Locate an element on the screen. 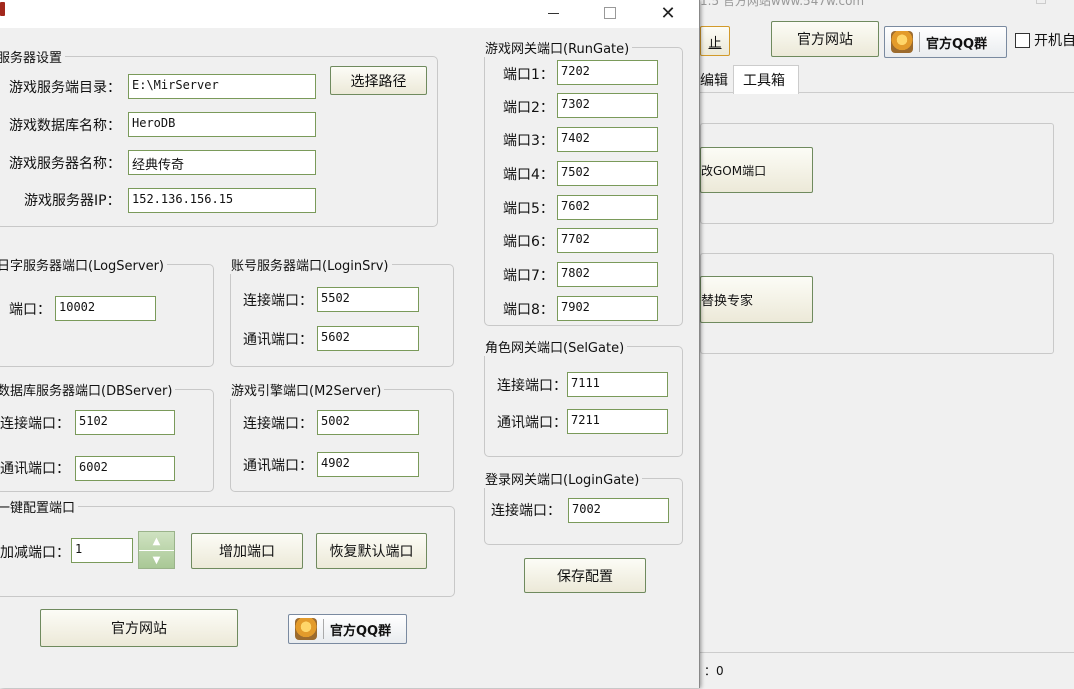 Image resolution: width=1074 pixels, height=689 pixels. db-name-label: 游戏数据库名称： is located at coordinates (65, 126).